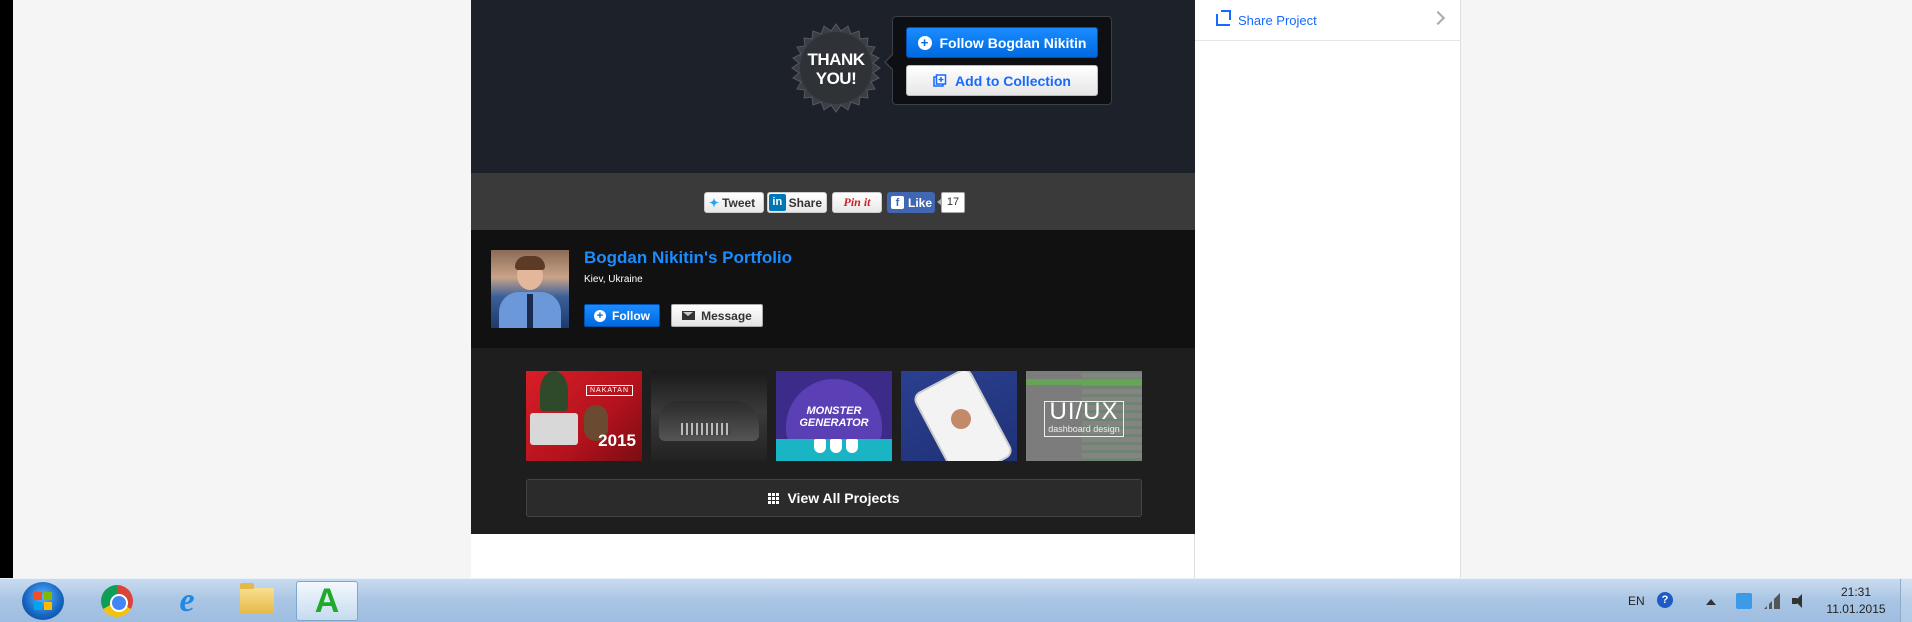 The width and height of the screenshot is (1912, 622). What do you see at coordinates (613, 279) in the screenshot?
I see `owner-location: Kiev, Ukraine` at bounding box center [613, 279].